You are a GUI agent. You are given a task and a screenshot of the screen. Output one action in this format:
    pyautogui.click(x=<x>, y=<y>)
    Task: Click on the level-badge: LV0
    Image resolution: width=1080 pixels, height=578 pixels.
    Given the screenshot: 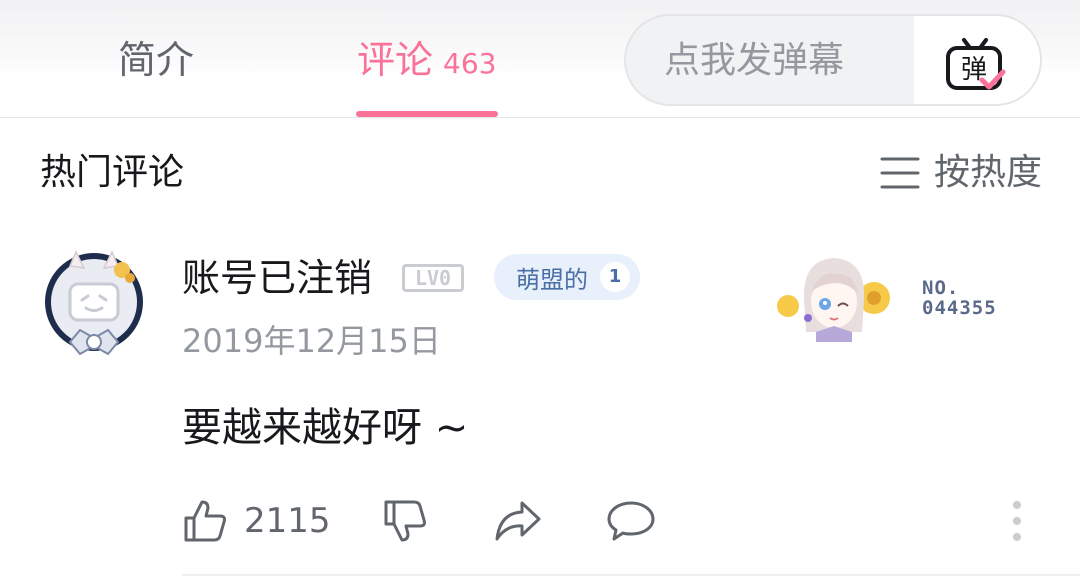 What is the action you would take?
    pyautogui.click(x=433, y=278)
    